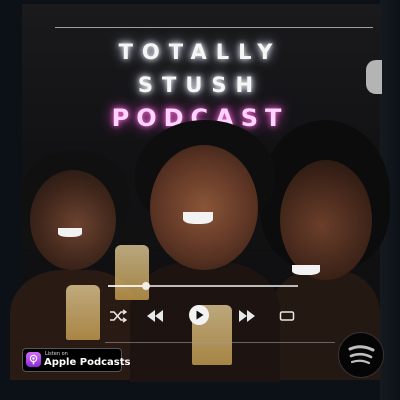 The height and width of the screenshot is (400, 400). I want to click on previous-button, so click(155, 316).